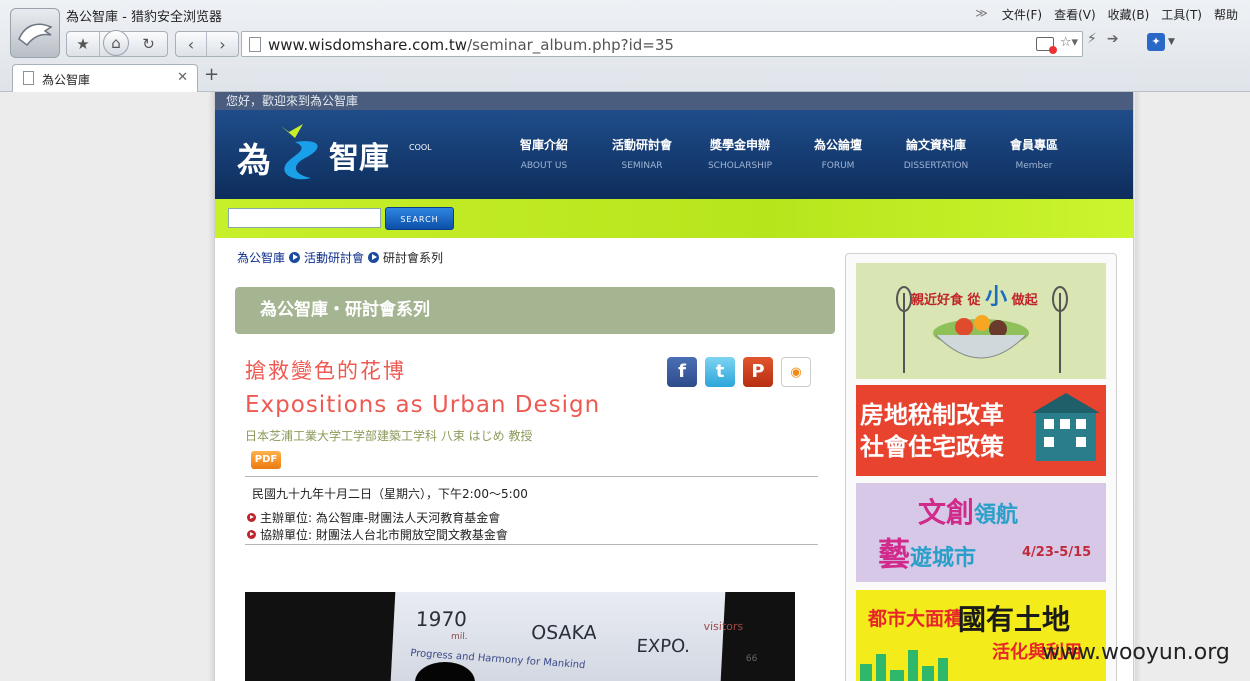 The image size is (1250, 681). Describe the element at coordinates (570, 45) in the screenshot. I see `url-path: /seminar_album.php?id=35` at that location.